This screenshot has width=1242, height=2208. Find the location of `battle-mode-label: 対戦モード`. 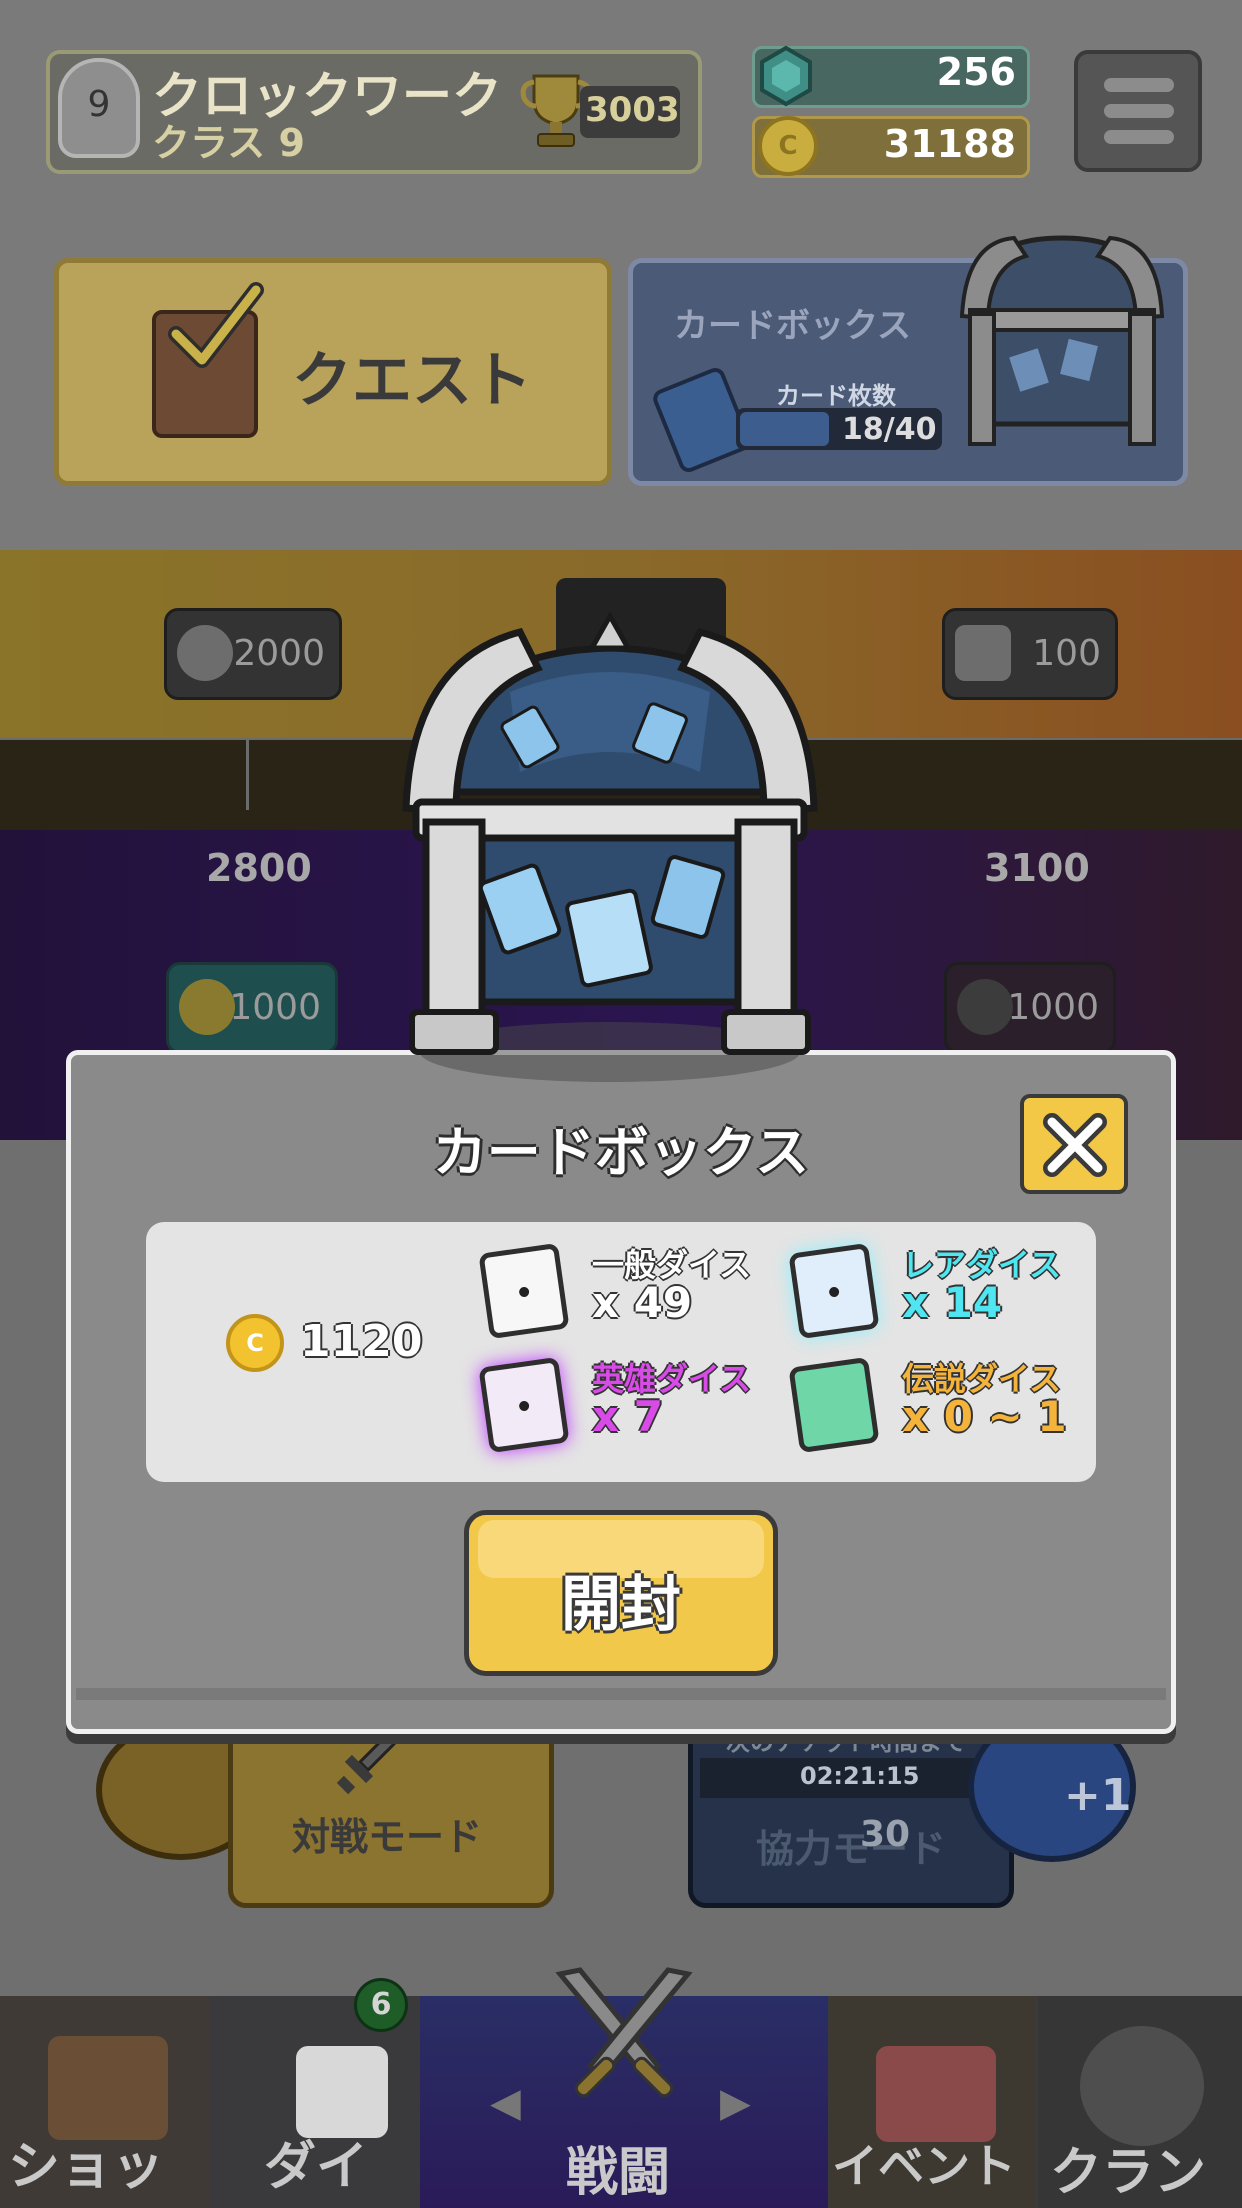

battle-mode-label: 対戦モード is located at coordinates (387, 1837).